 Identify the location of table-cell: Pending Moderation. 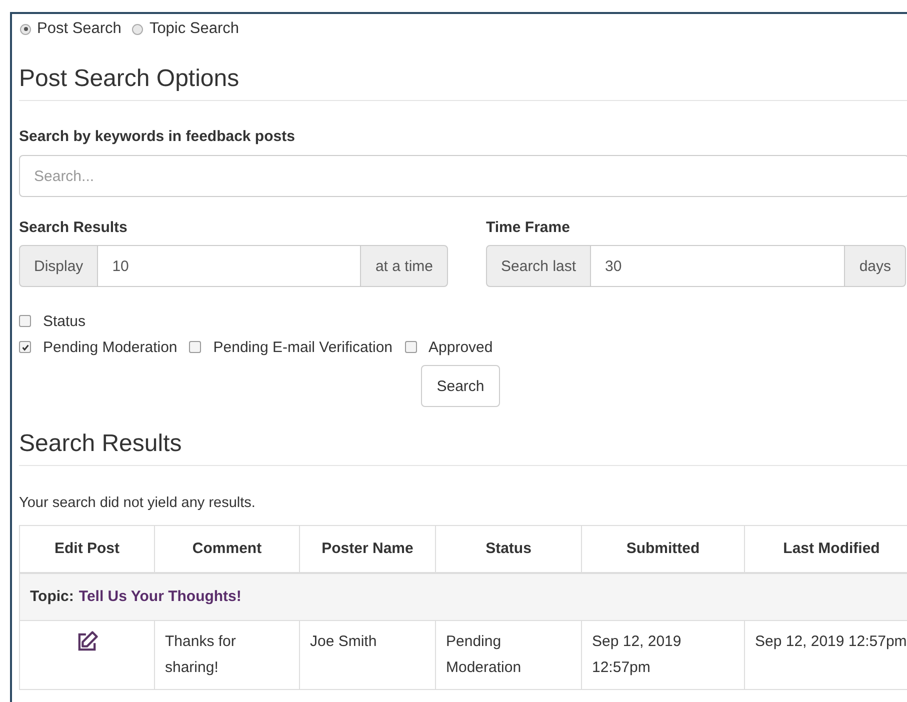
(509, 655).